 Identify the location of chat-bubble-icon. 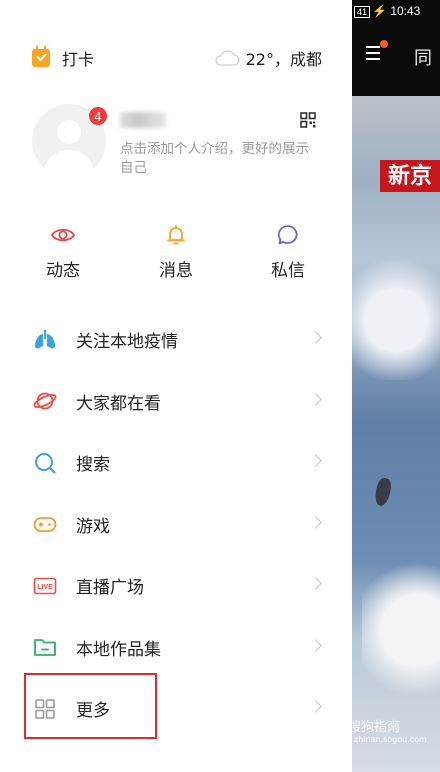
(288, 235).